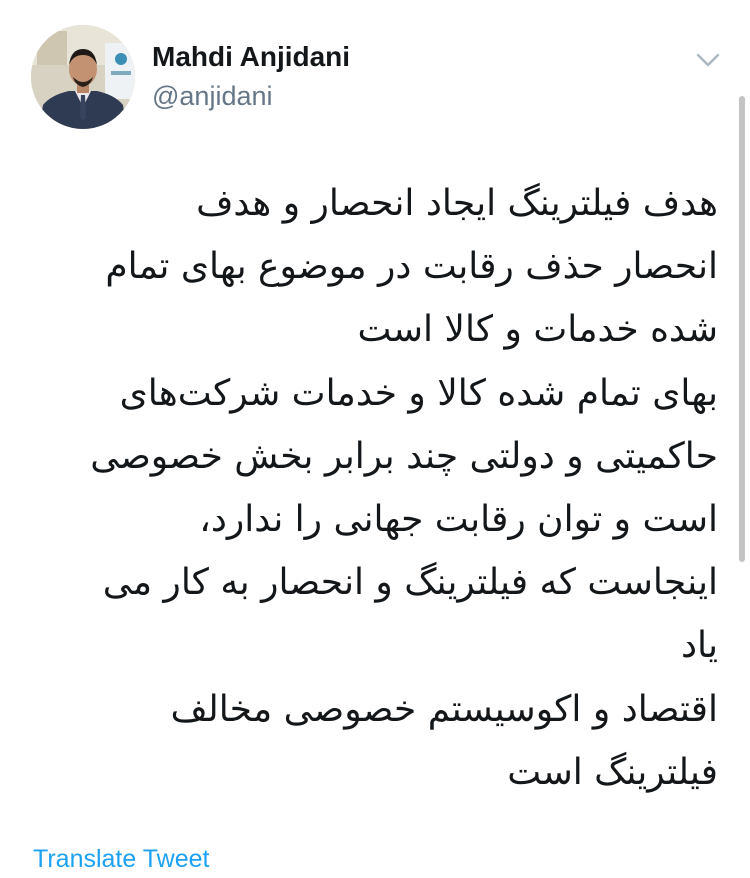  What do you see at coordinates (410, 583) in the screenshot?
I see `tweet-text-line: اینجاست که فیلترینگ و انحصار به کار می` at bounding box center [410, 583].